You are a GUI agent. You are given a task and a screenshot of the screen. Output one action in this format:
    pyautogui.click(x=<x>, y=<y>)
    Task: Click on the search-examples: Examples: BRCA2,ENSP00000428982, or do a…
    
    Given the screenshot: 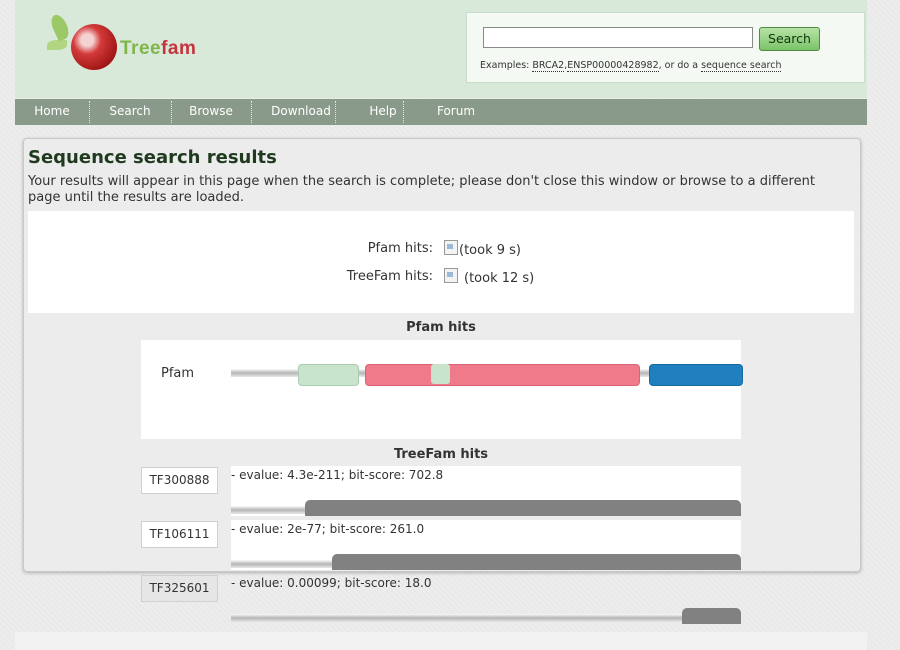 What is the action you would take?
    pyautogui.click(x=631, y=66)
    